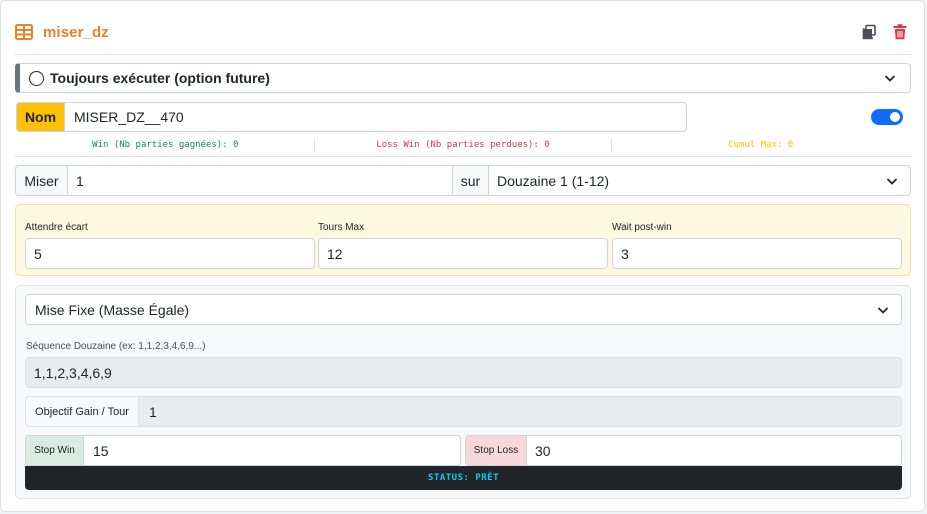 Image resolution: width=927 pixels, height=514 pixels. Describe the element at coordinates (243, 450) in the screenshot. I see `stop-win-group: Stop Win 15` at that location.